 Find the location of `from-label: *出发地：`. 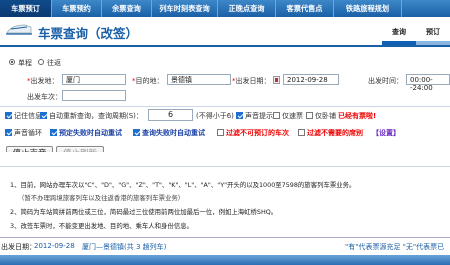

from-label: *出发地： is located at coordinates (43, 81).